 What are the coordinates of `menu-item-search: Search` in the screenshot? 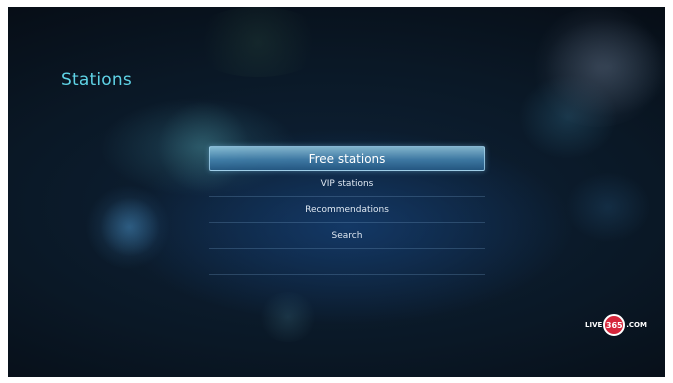 It's located at (347, 236).